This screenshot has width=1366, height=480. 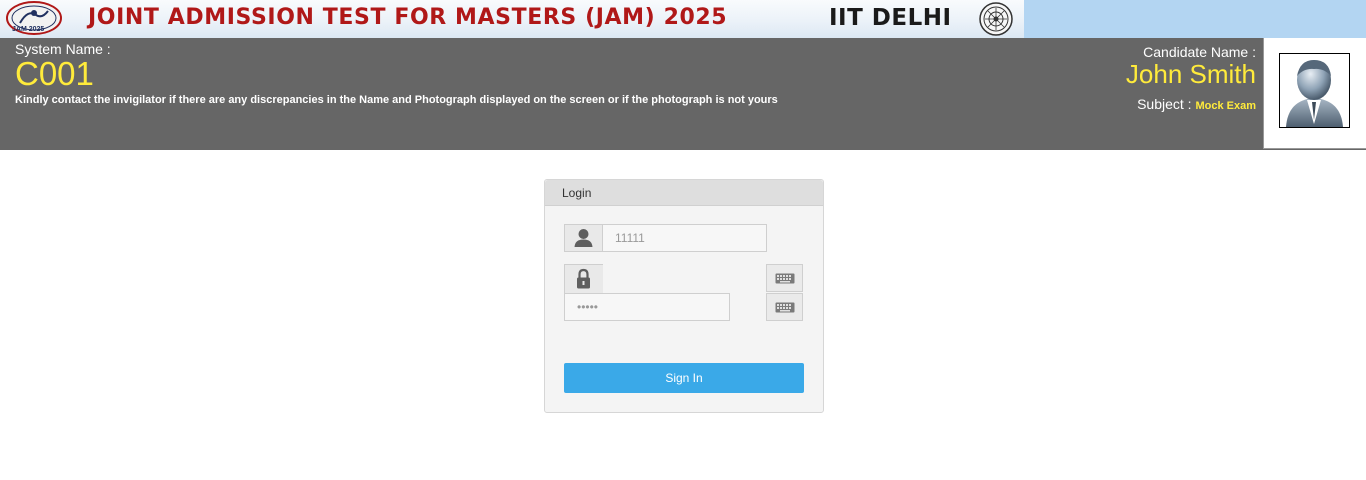 What do you see at coordinates (54, 73) in the screenshot?
I see `system-name-value: C001` at bounding box center [54, 73].